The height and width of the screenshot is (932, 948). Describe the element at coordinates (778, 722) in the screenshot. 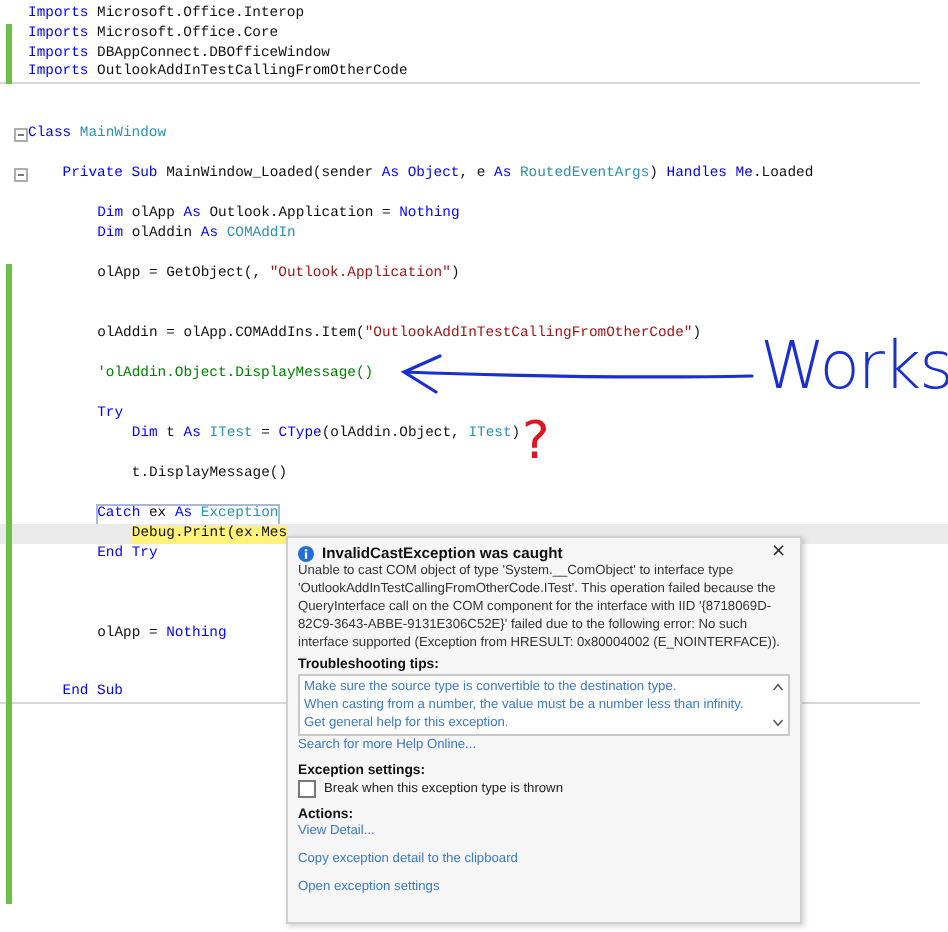

I see `scroll-down-icon` at that location.